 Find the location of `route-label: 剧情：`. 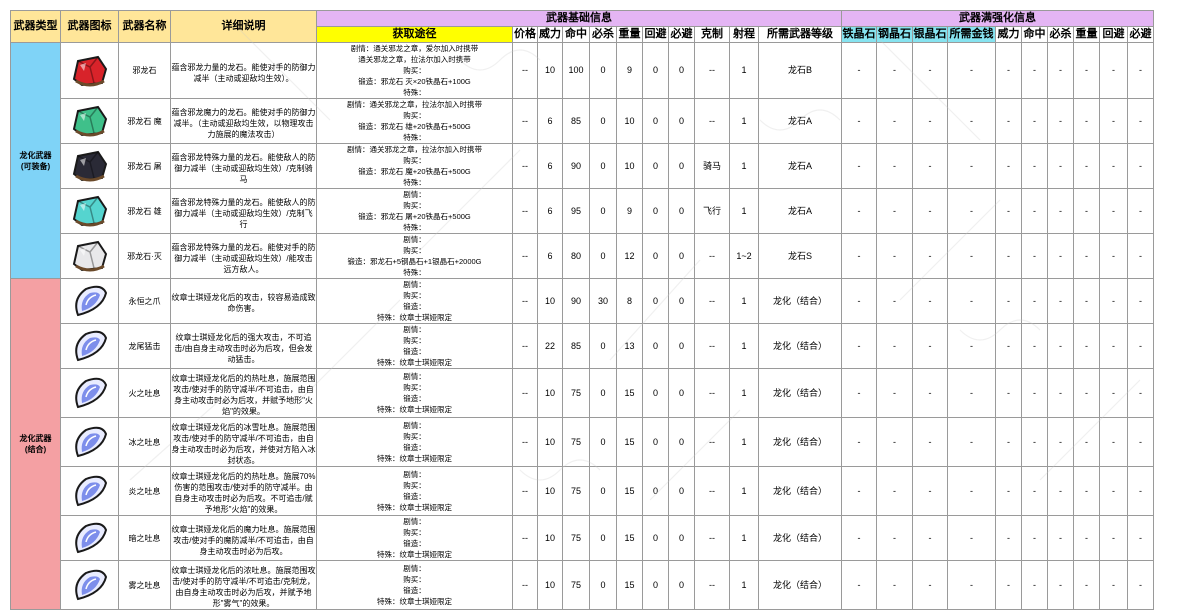

route-label: 剧情： is located at coordinates (358, 149).